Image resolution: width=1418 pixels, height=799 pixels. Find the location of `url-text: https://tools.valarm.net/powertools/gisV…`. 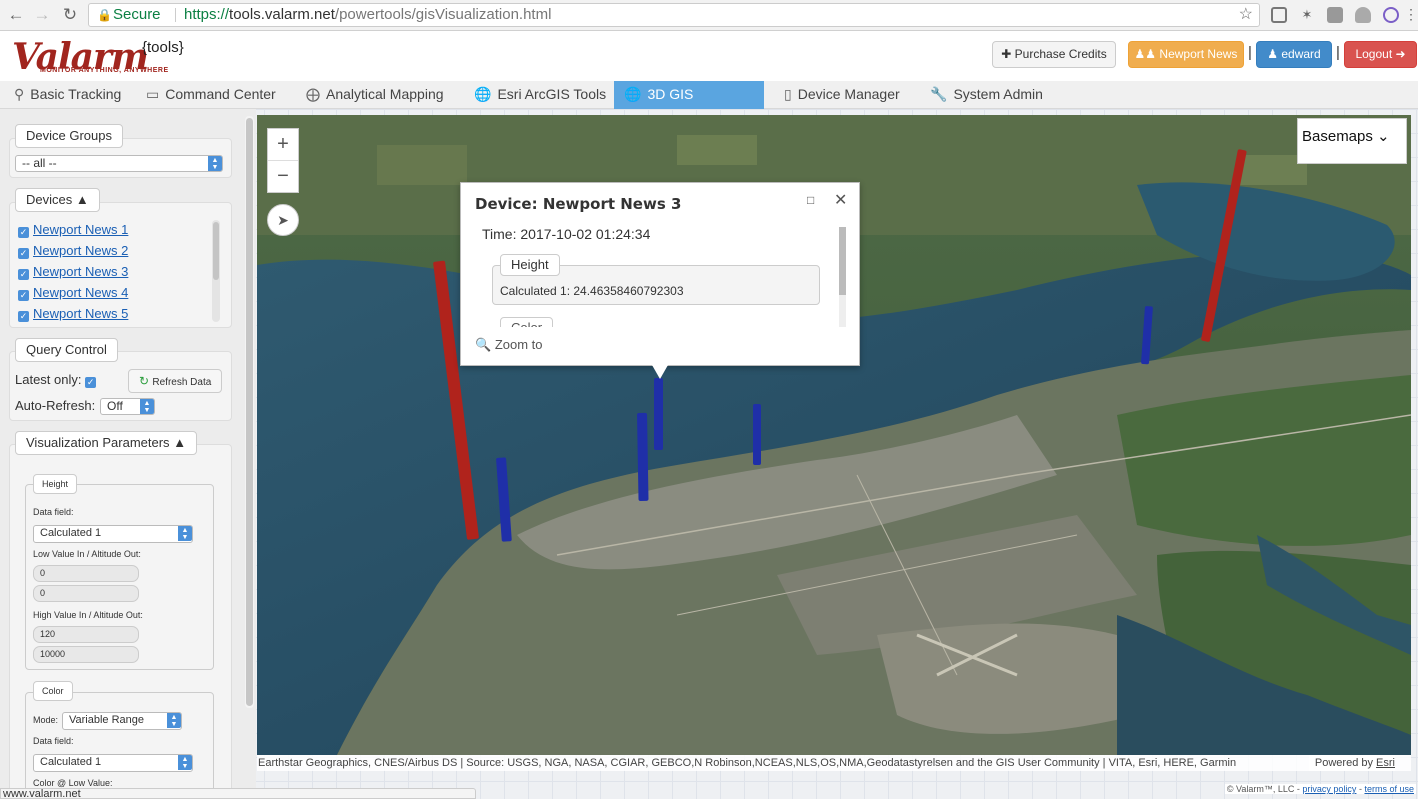

url-text: https://tools.valarm.net/powertools/gisV… is located at coordinates (368, 14).